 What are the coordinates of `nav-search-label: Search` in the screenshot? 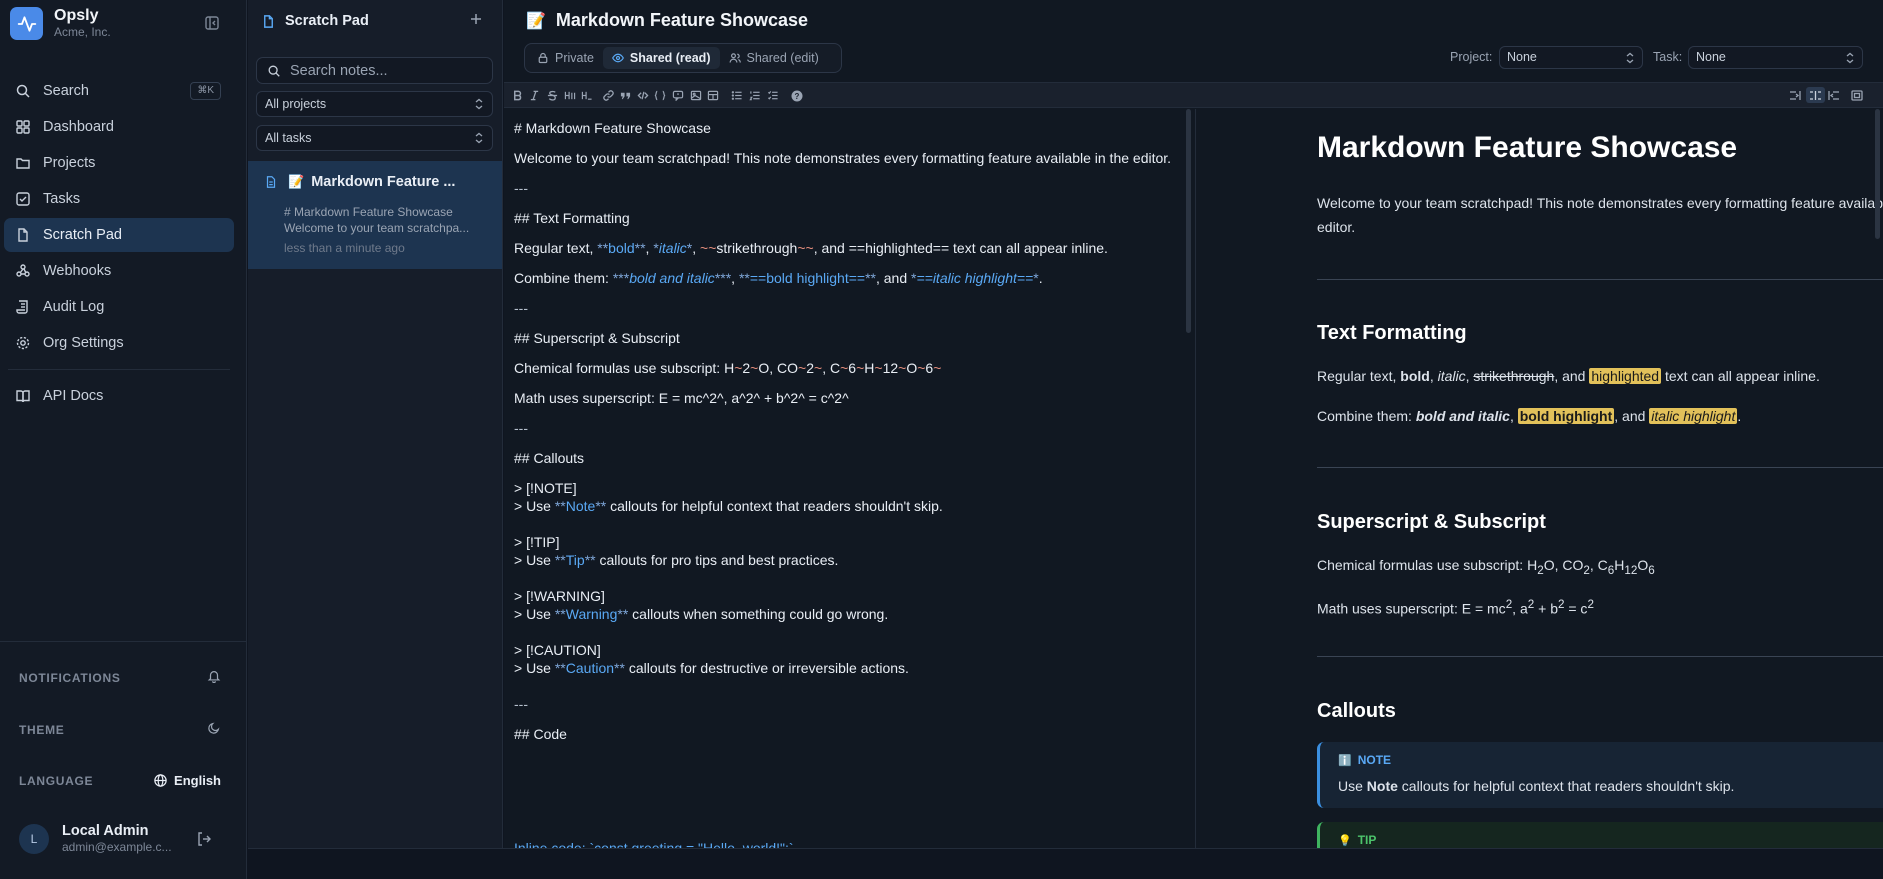 It's located at (66, 91).